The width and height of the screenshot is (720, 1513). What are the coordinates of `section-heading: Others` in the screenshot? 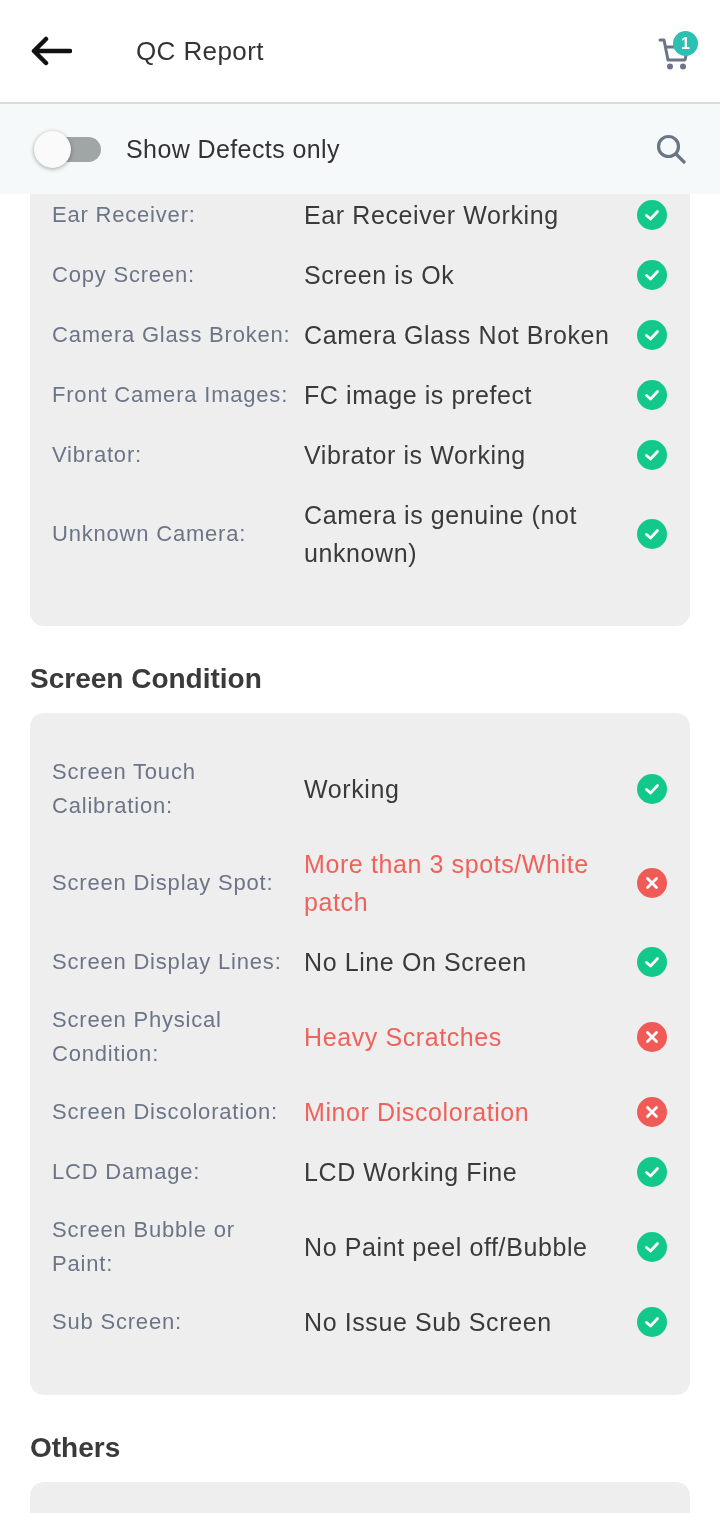 It's located at (75, 1448).